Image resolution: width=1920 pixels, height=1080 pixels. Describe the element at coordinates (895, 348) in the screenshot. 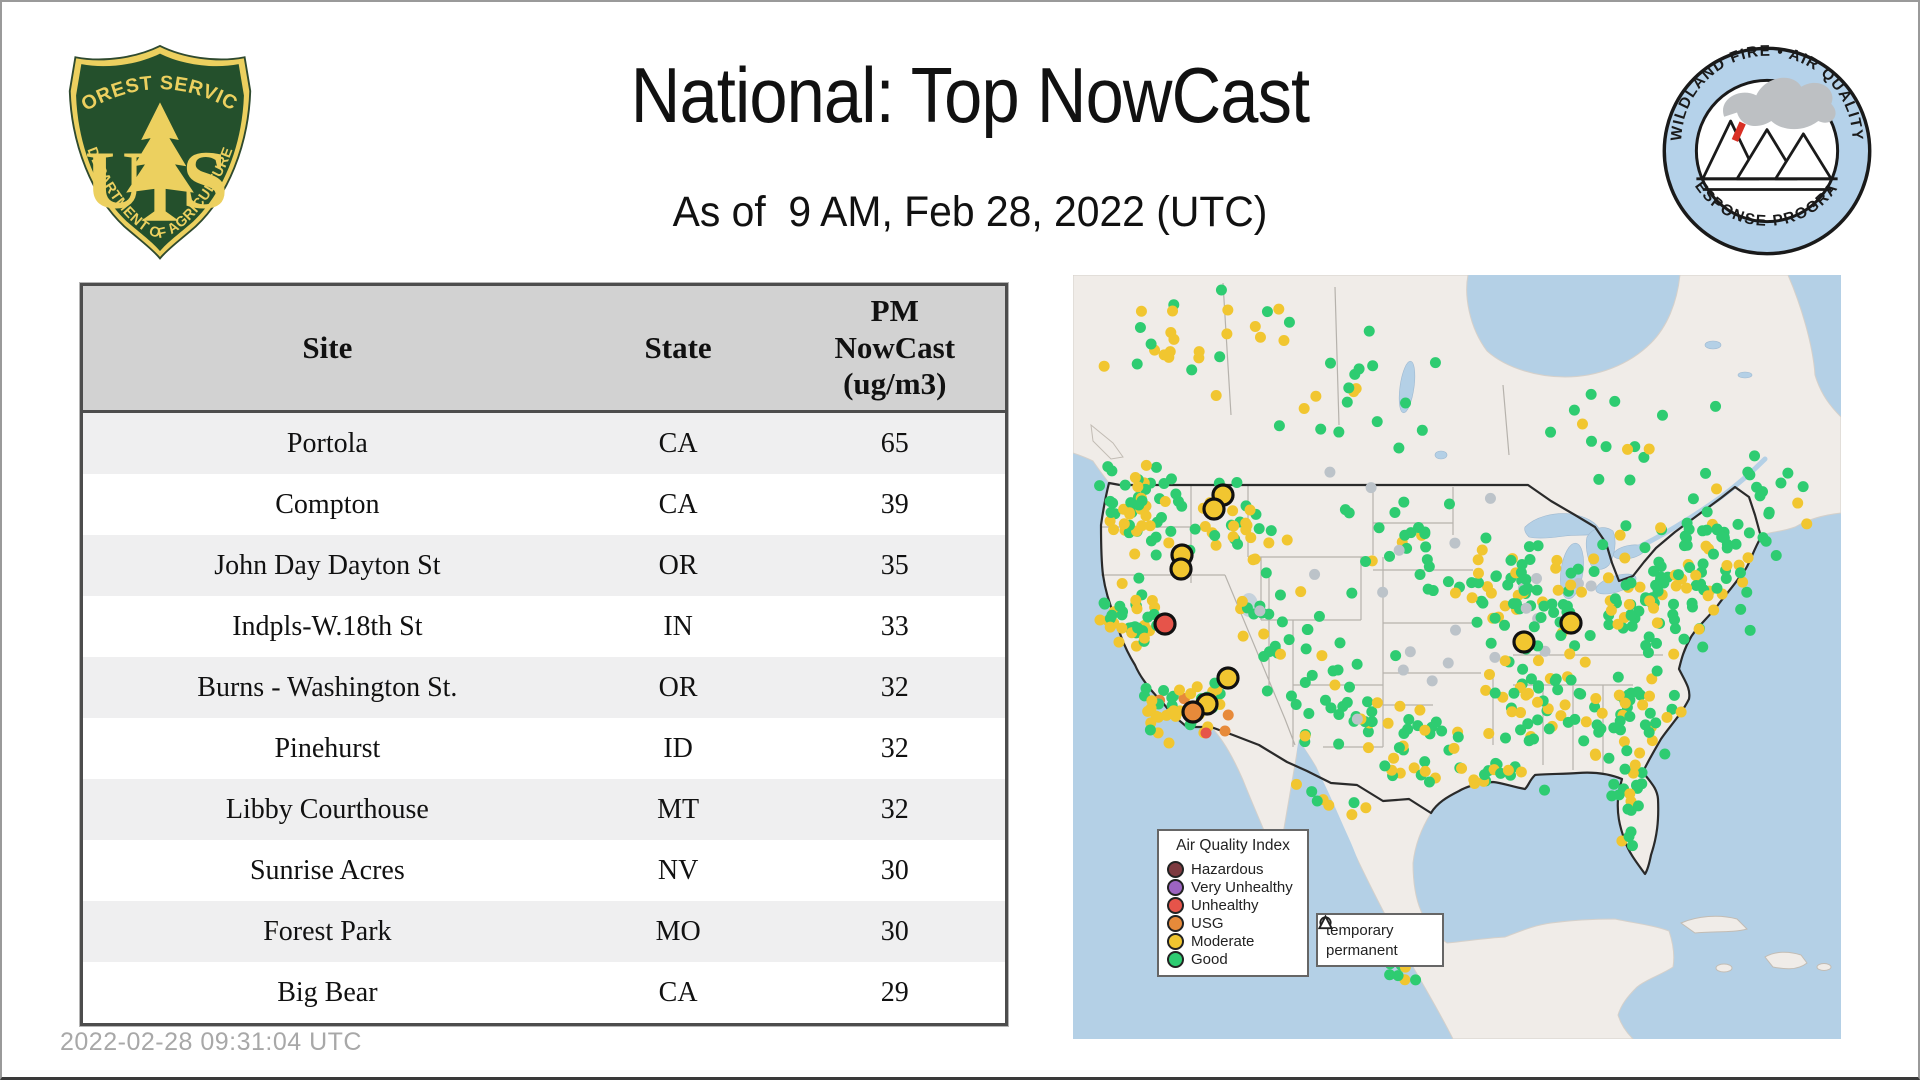

I see `column-header-pm-nowcast: PM NowCast (ug/m3)` at that location.